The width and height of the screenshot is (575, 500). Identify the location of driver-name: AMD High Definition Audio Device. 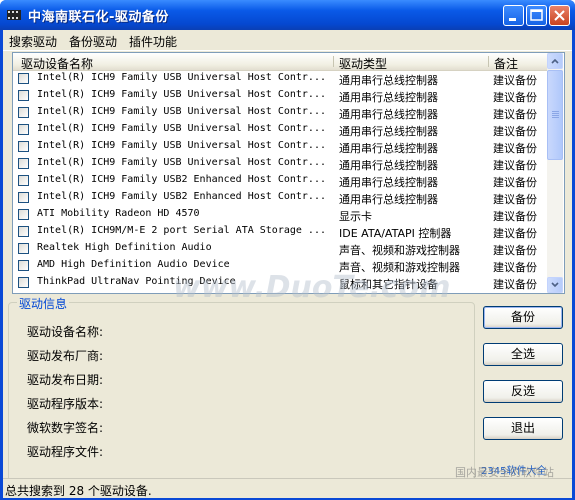
(133, 264).